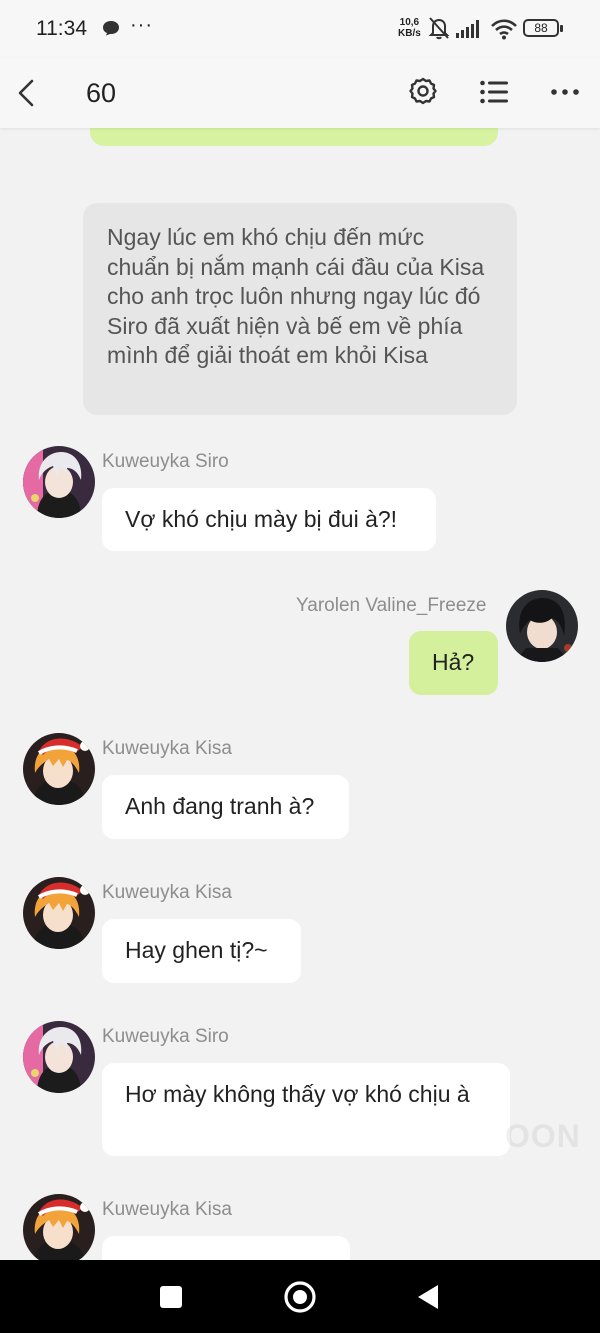  Describe the element at coordinates (226, 1248) in the screenshot. I see `message-bubble` at that location.